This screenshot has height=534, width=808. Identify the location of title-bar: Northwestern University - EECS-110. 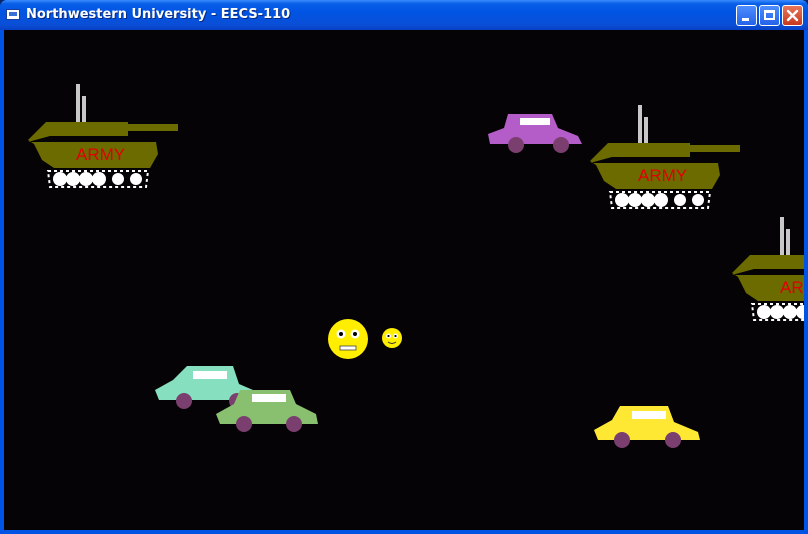
(404, 15).